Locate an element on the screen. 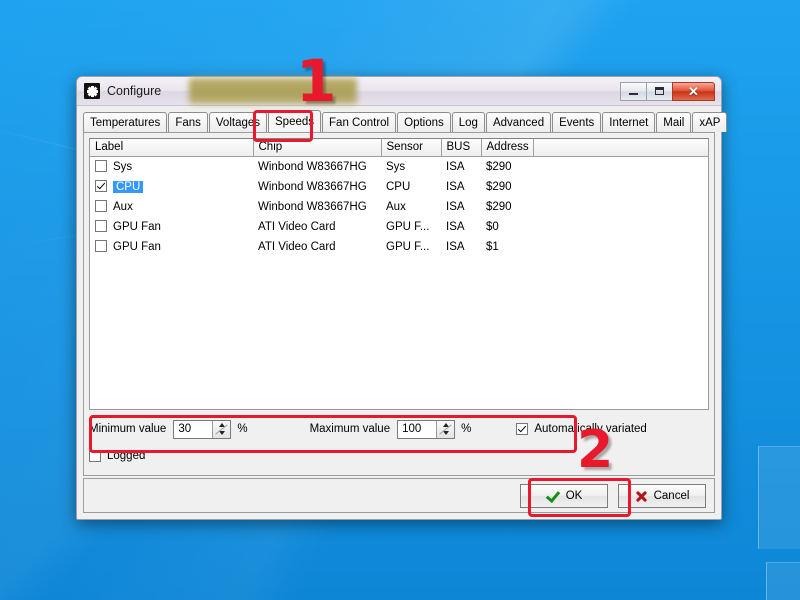  tab-label: Events is located at coordinates (577, 122).